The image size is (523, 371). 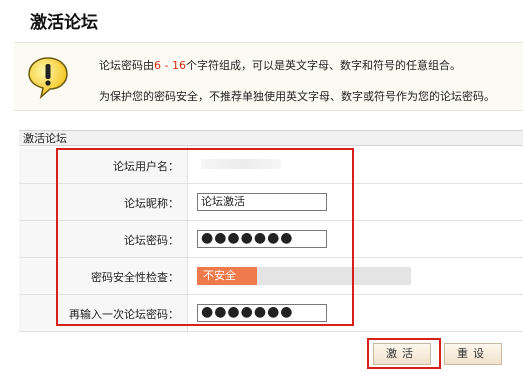 What do you see at coordinates (402, 354) in the screenshot?
I see `activate-button: 激活` at bounding box center [402, 354].